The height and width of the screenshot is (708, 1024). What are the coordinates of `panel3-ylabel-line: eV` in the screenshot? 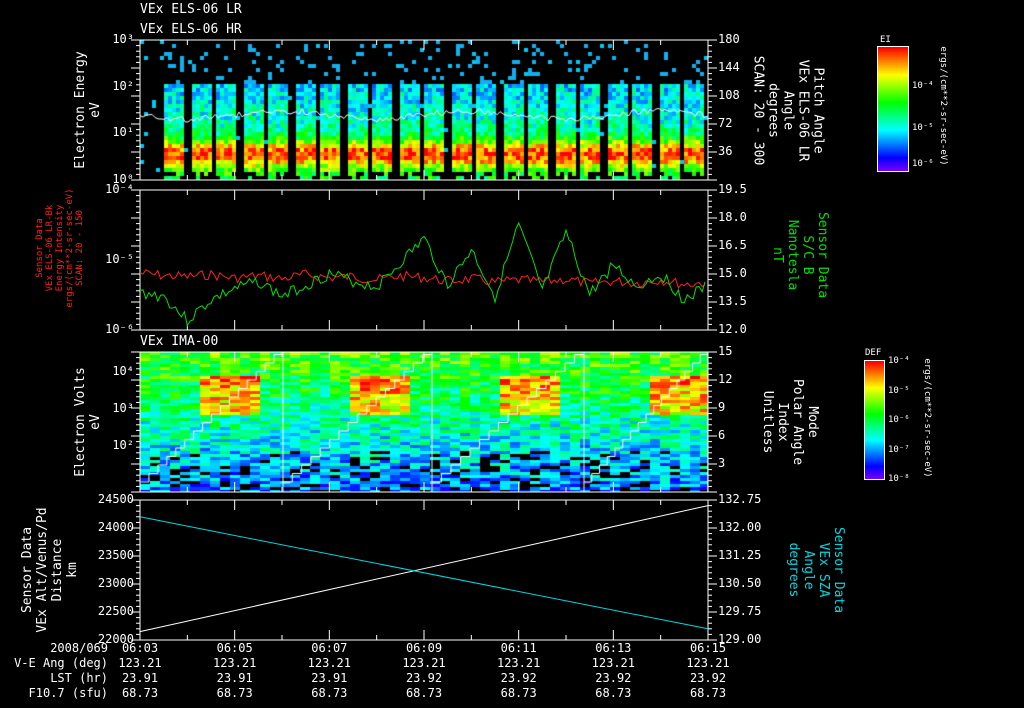 It's located at (95, 422).